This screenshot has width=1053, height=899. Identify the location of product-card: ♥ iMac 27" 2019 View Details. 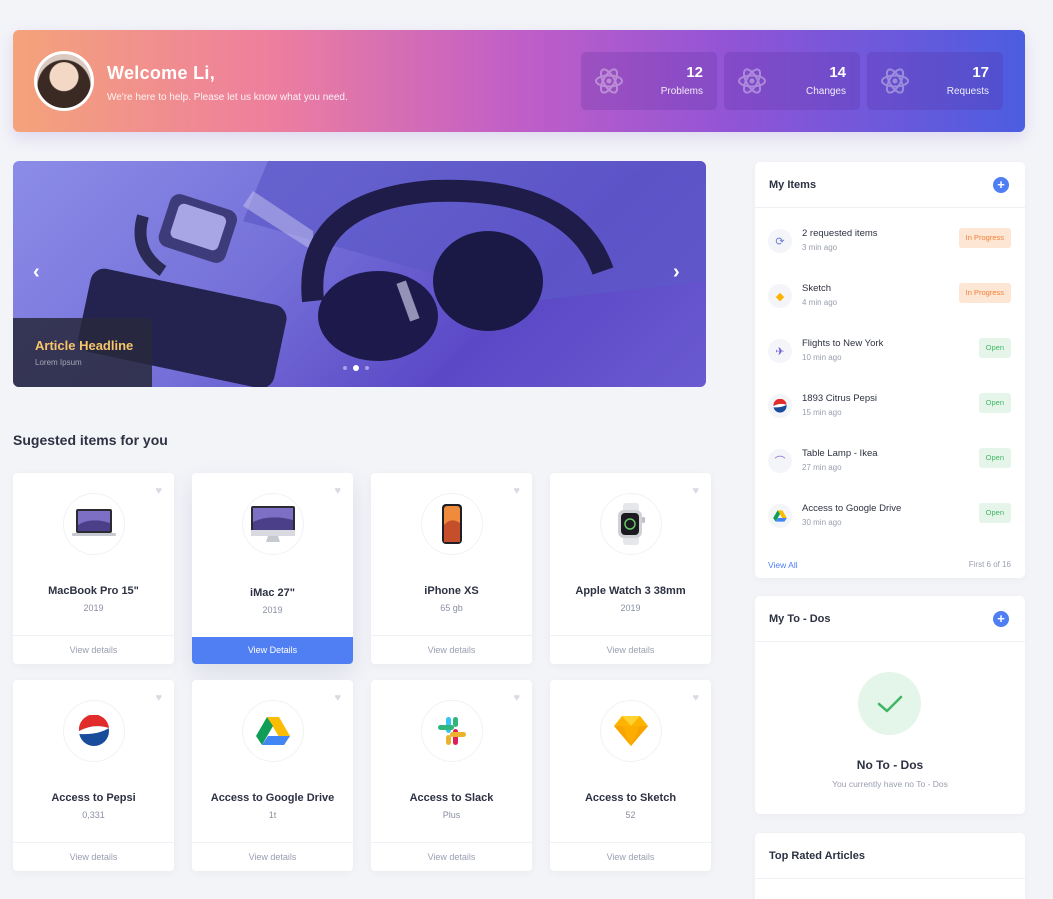
(272, 568).